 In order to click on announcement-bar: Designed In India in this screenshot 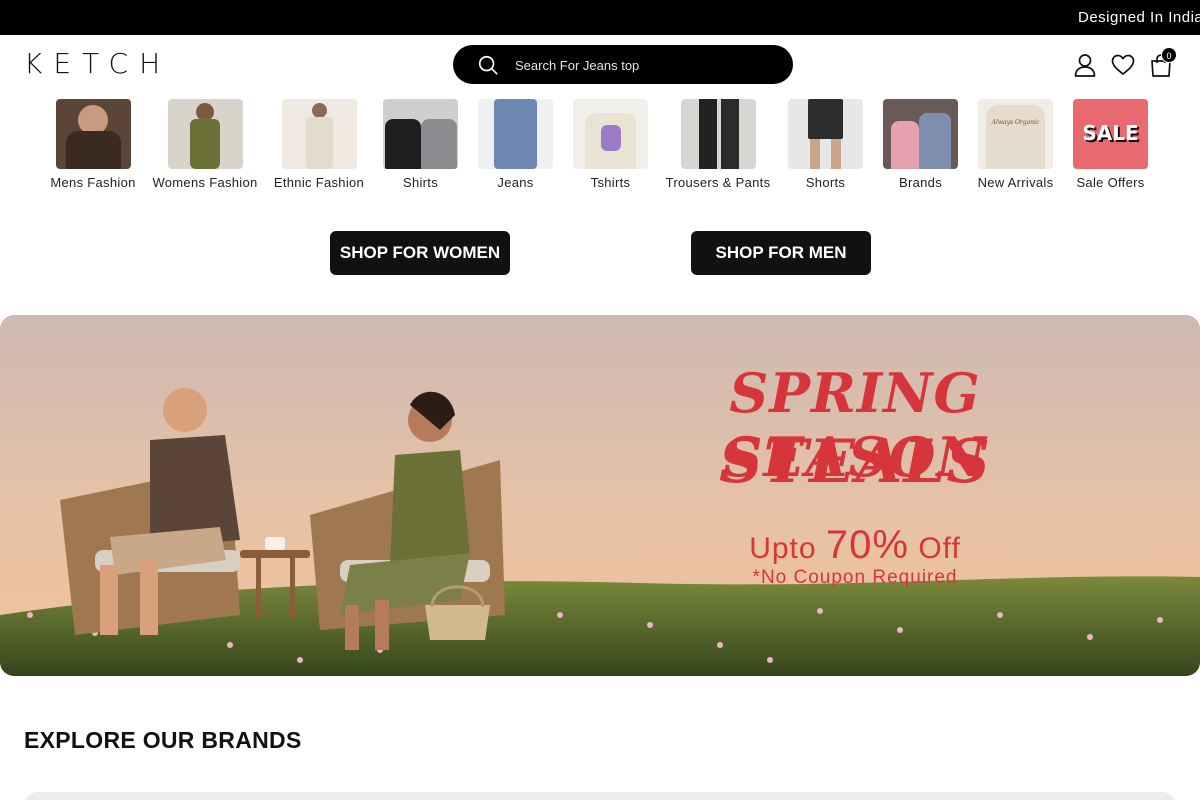, I will do `click(600, 17)`.